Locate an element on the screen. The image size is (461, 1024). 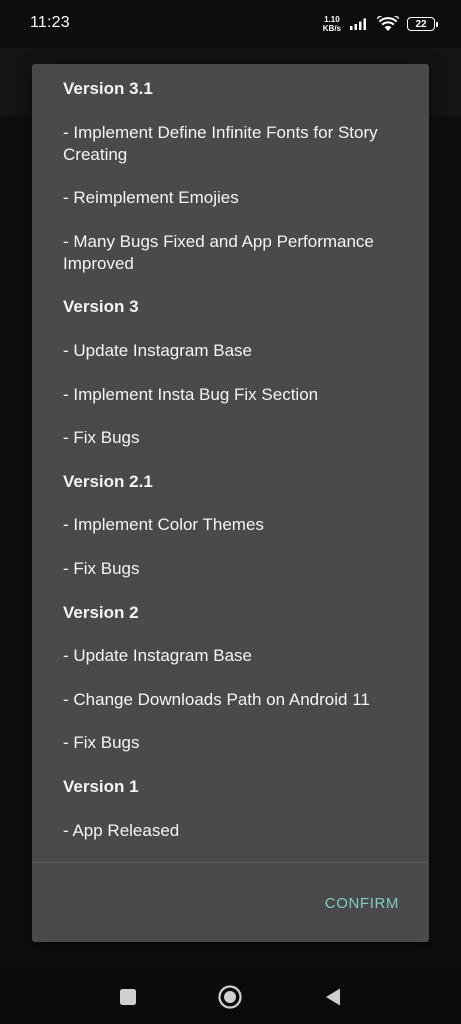
status-icons: 1.10 KB/s 22 is located at coordinates (380, 24).